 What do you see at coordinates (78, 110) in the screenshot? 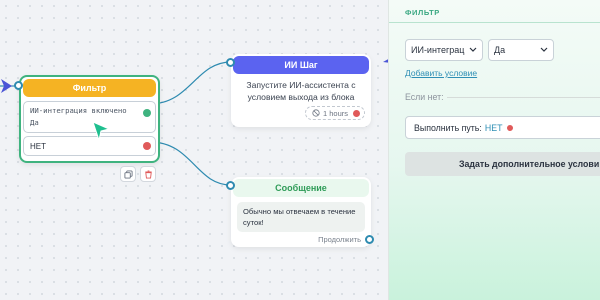
I see `condition-line-1: ИИ-интеграция включено` at bounding box center [78, 110].